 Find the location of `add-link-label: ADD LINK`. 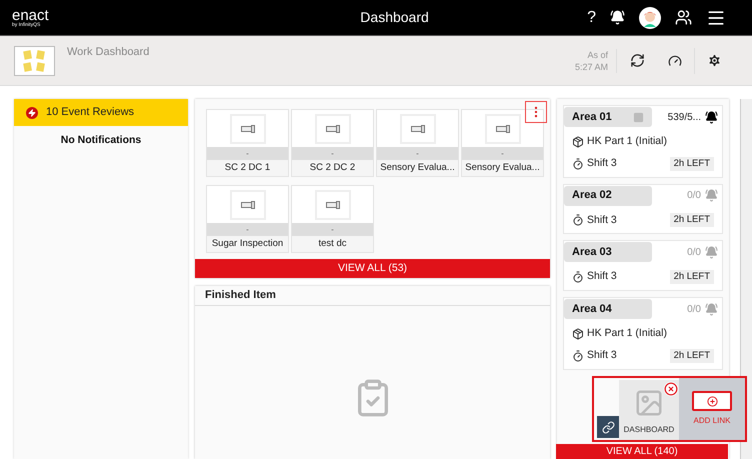

add-link-label: ADD LINK is located at coordinates (712, 421).